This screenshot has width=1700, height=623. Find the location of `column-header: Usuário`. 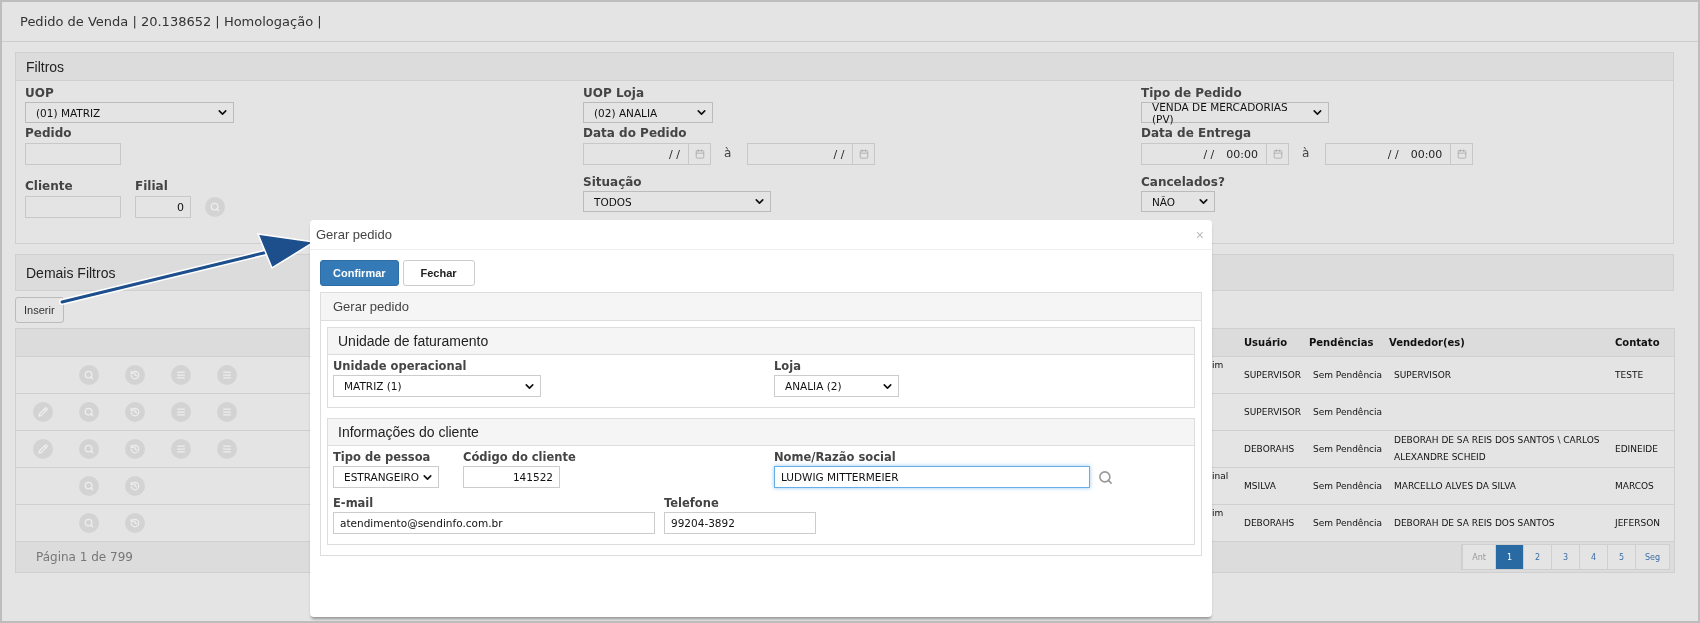

column-header: Usuário is located at coordinates (1266, 342).